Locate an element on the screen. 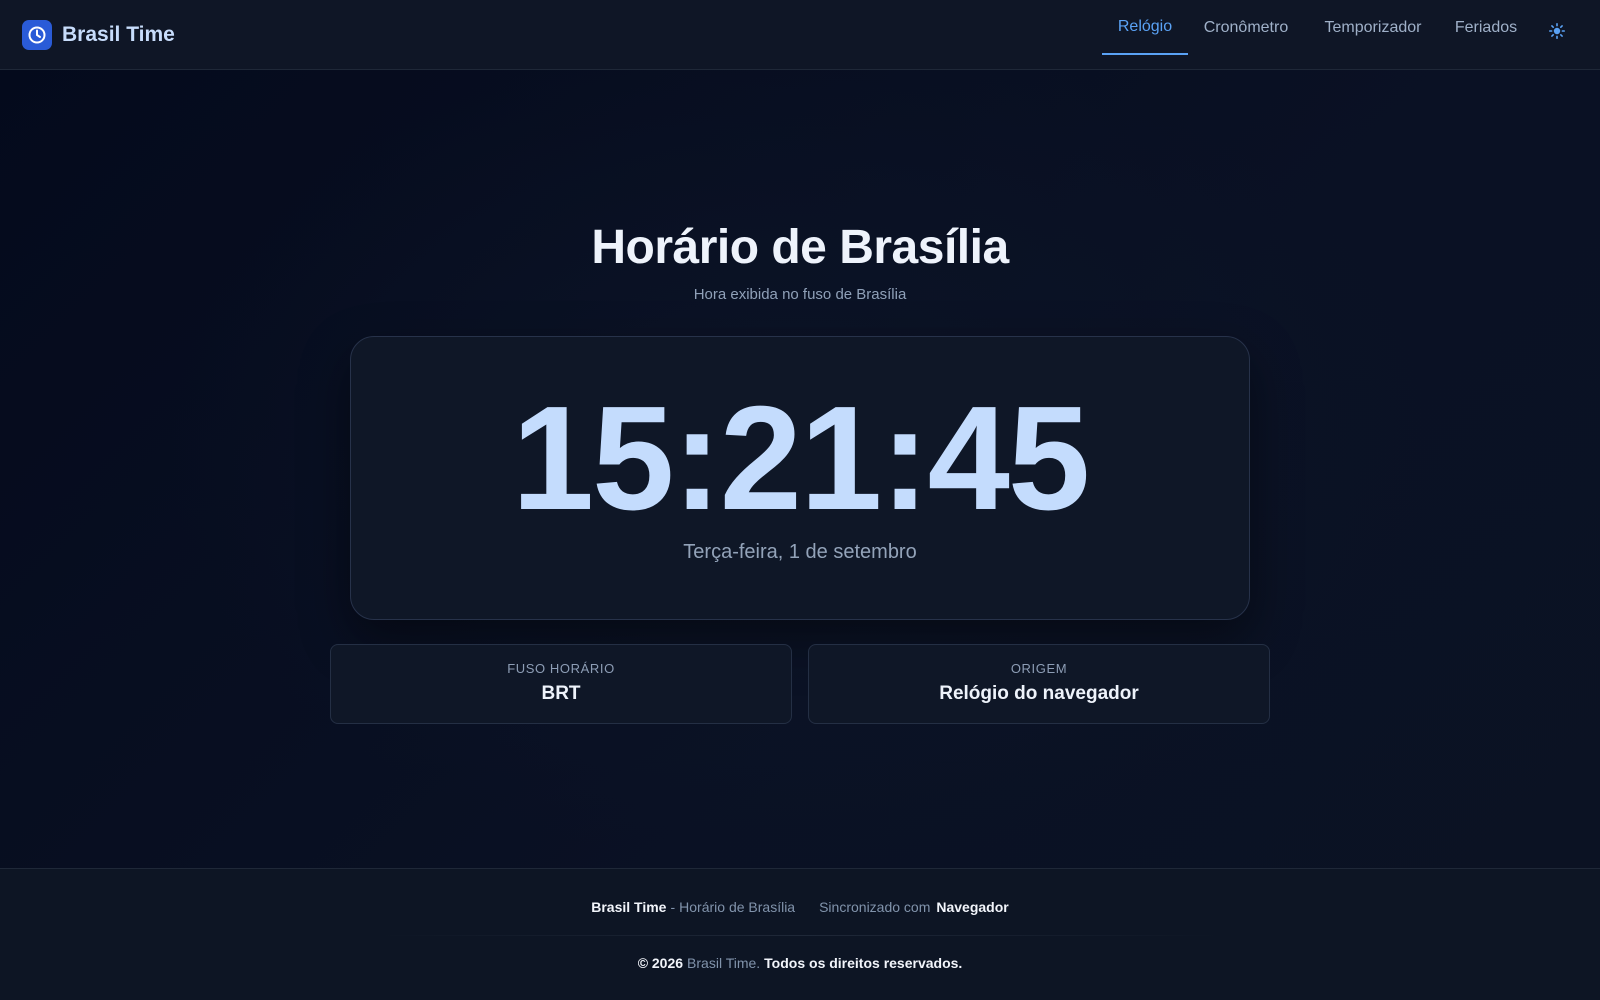  nav-feriados: Feriados is located at coordinates (1486, 27).